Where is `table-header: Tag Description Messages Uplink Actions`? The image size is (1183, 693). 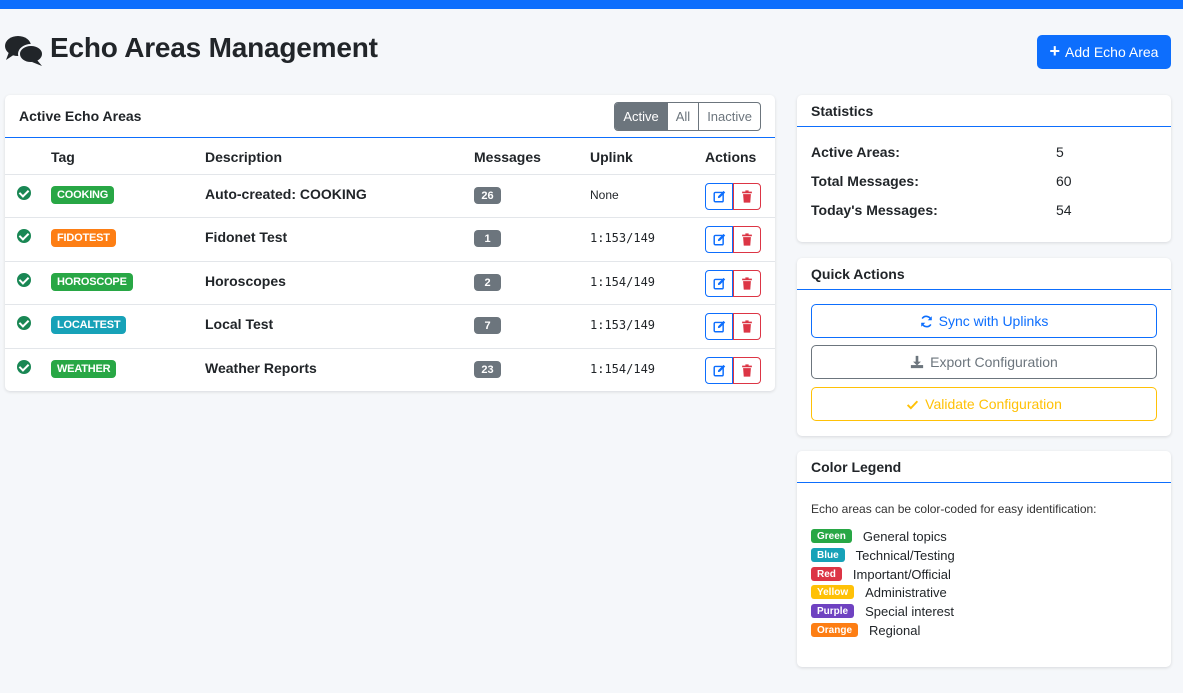
table-header: Tag Description Messages Uplink Actions is located at coordinates (390, 156).